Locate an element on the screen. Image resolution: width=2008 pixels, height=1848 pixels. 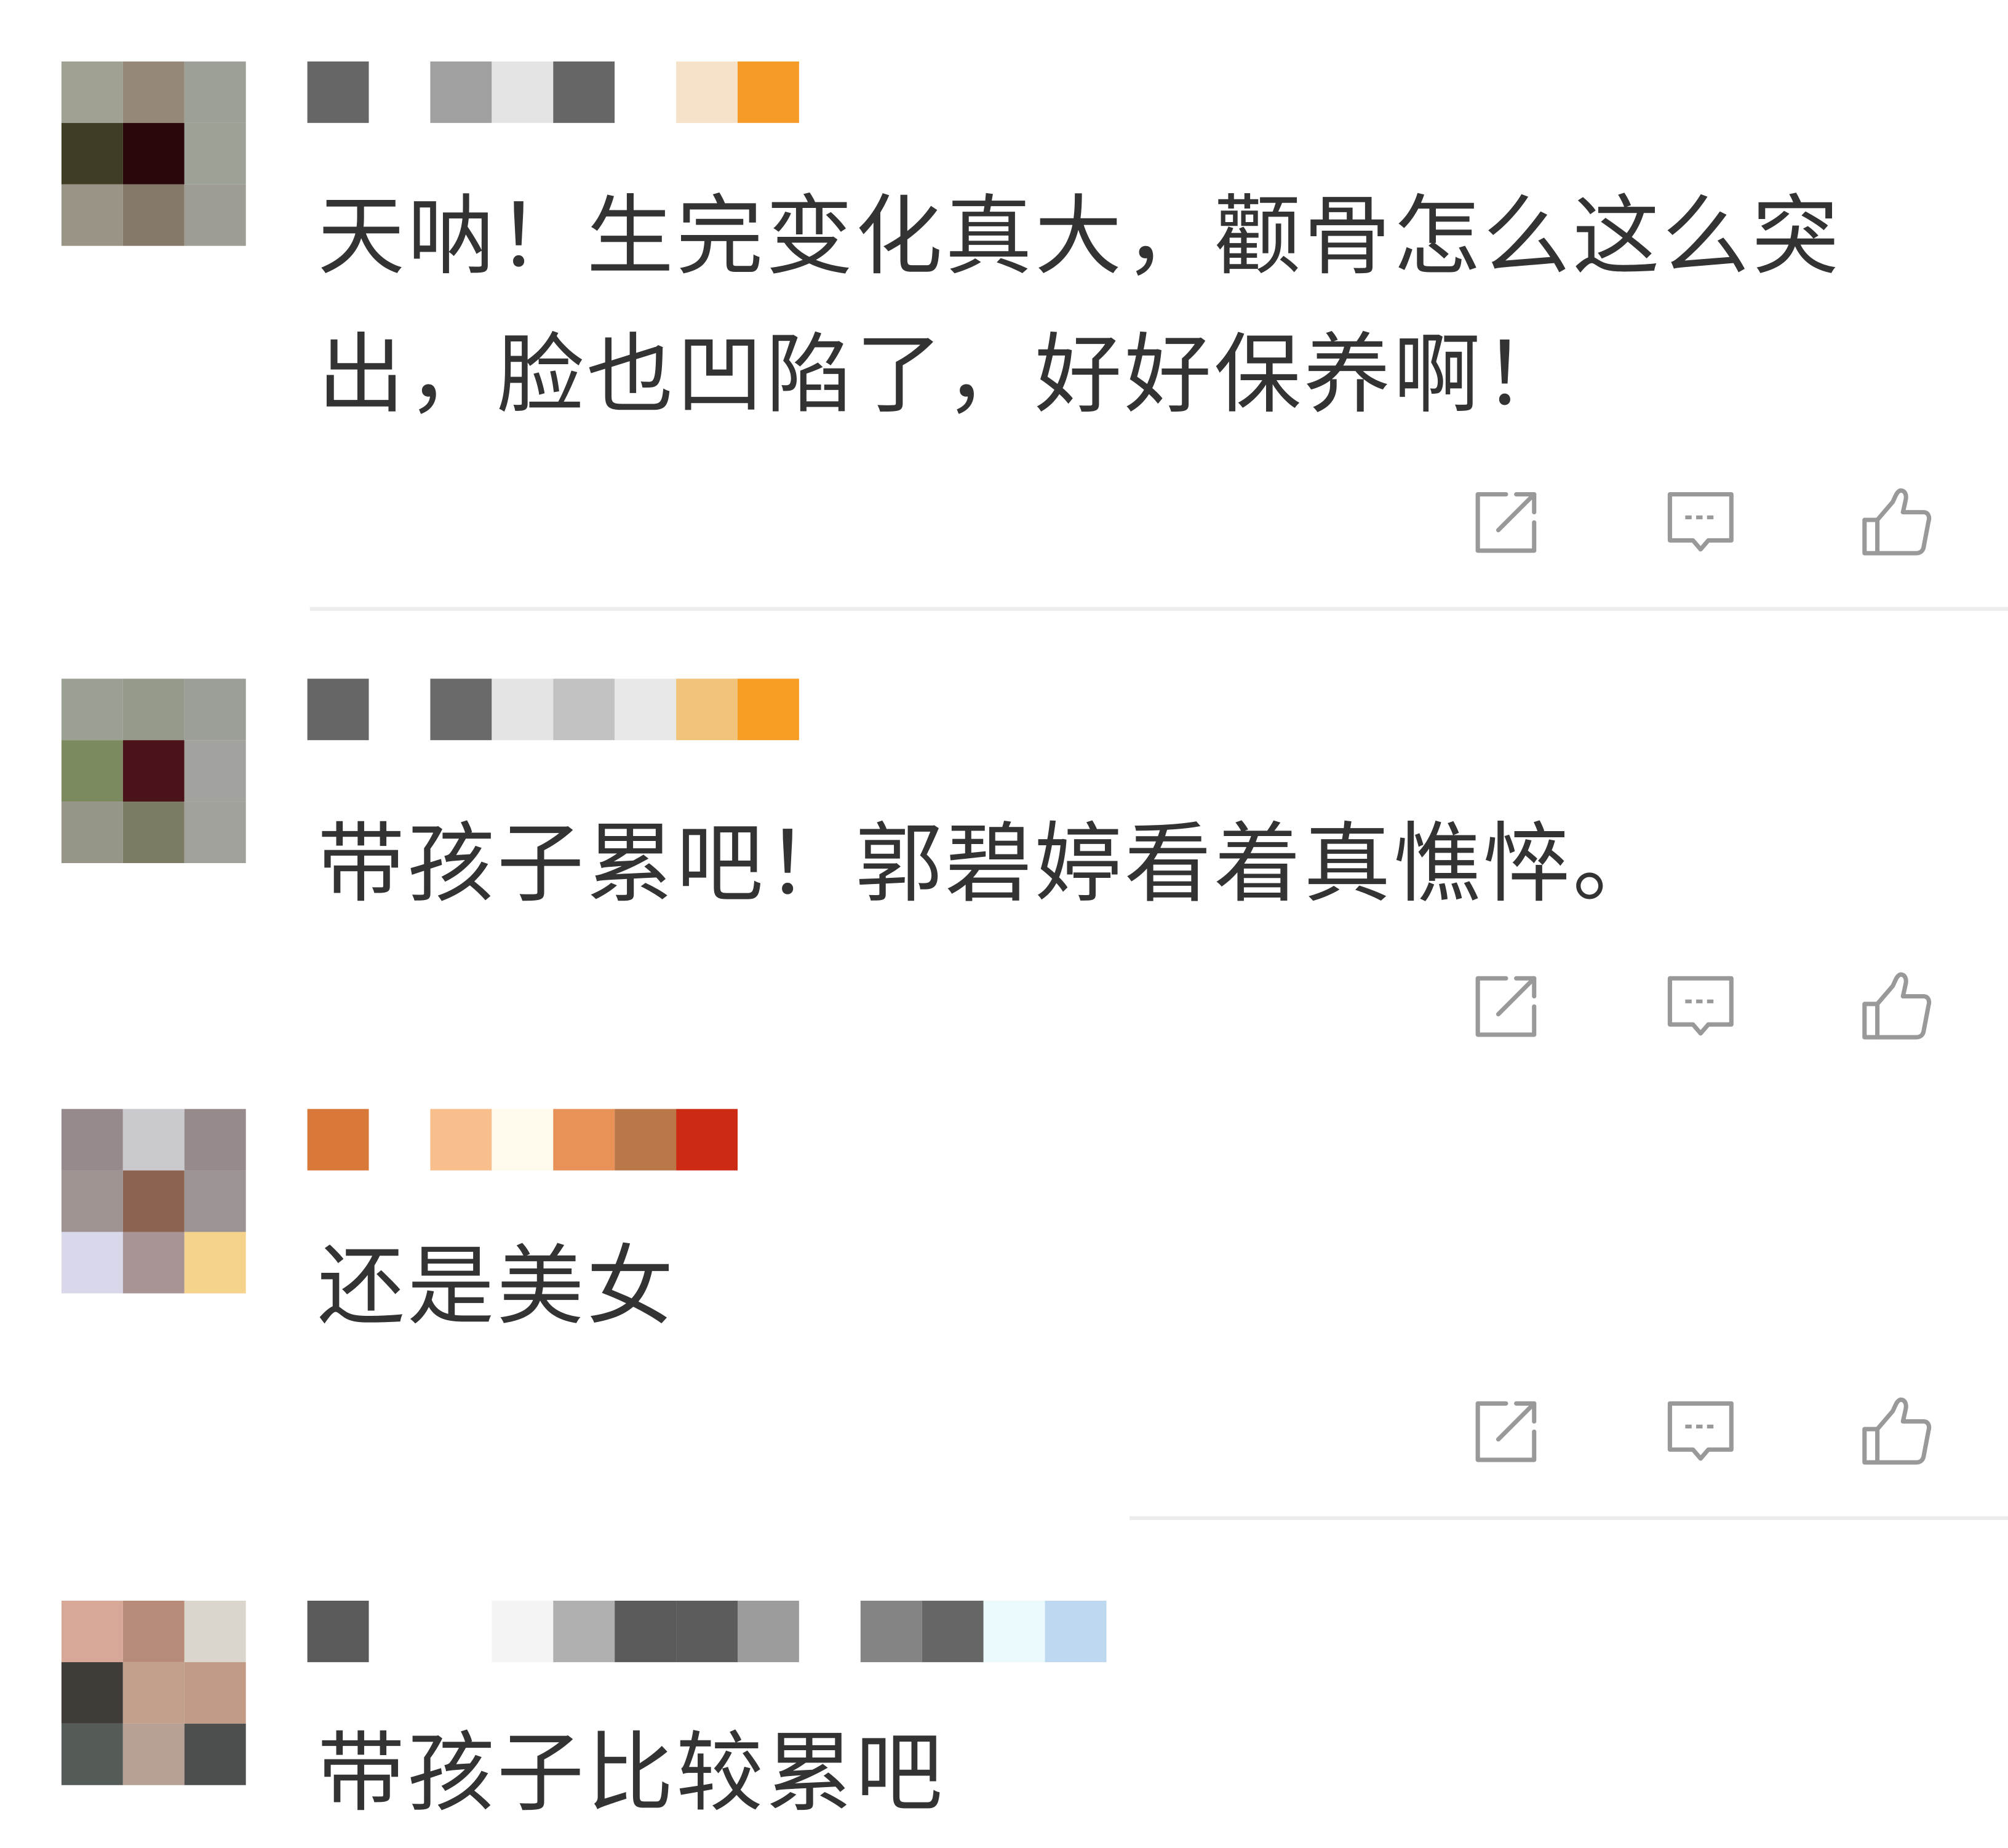
comment-text: 天呐！生完变化真大，颧骨怎么这么突出，脸也凹陷了，好好保养啊！ is located at coordinates (1079, 306).